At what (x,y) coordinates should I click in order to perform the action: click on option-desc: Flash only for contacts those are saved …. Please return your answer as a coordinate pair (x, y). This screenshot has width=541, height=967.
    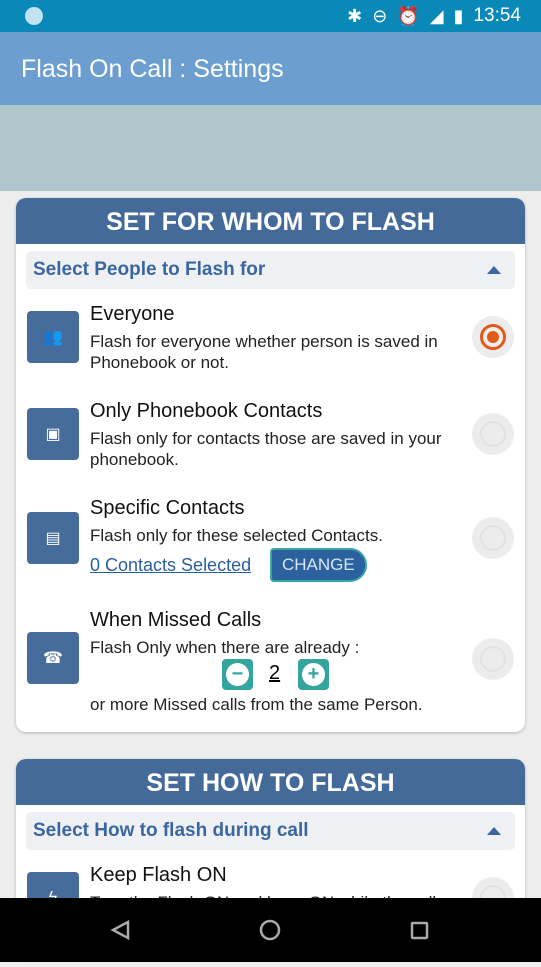
    Looking at the image, I should click on (266, 449).